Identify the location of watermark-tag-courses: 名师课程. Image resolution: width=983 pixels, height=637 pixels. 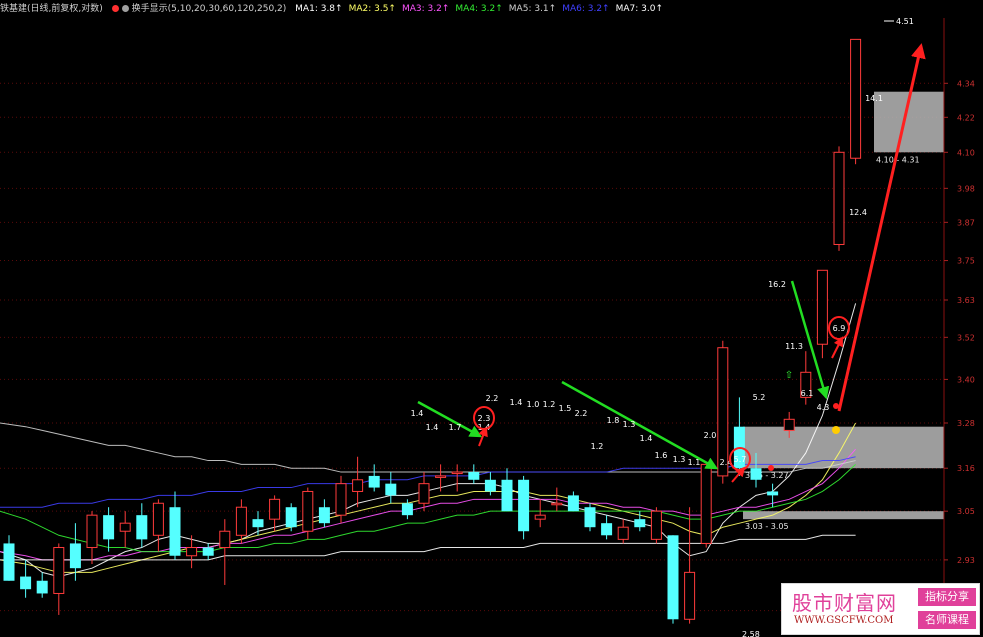
(947, 620).